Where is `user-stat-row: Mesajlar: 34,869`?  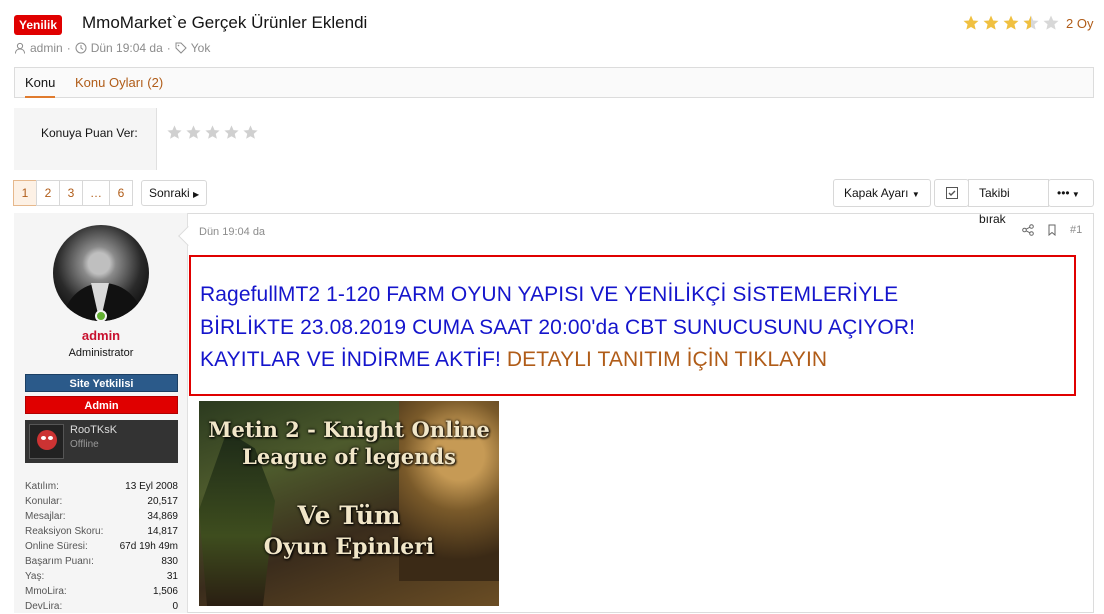
user-stat-row: Mesajlar: 34,869 is located at coordinates (101, 516).